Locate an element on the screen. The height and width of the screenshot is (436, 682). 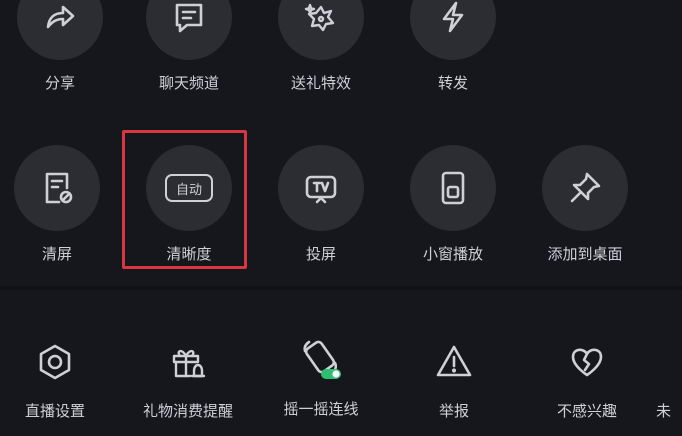
cast-screen-button: 投屏 is located at coordinates (321, 204).